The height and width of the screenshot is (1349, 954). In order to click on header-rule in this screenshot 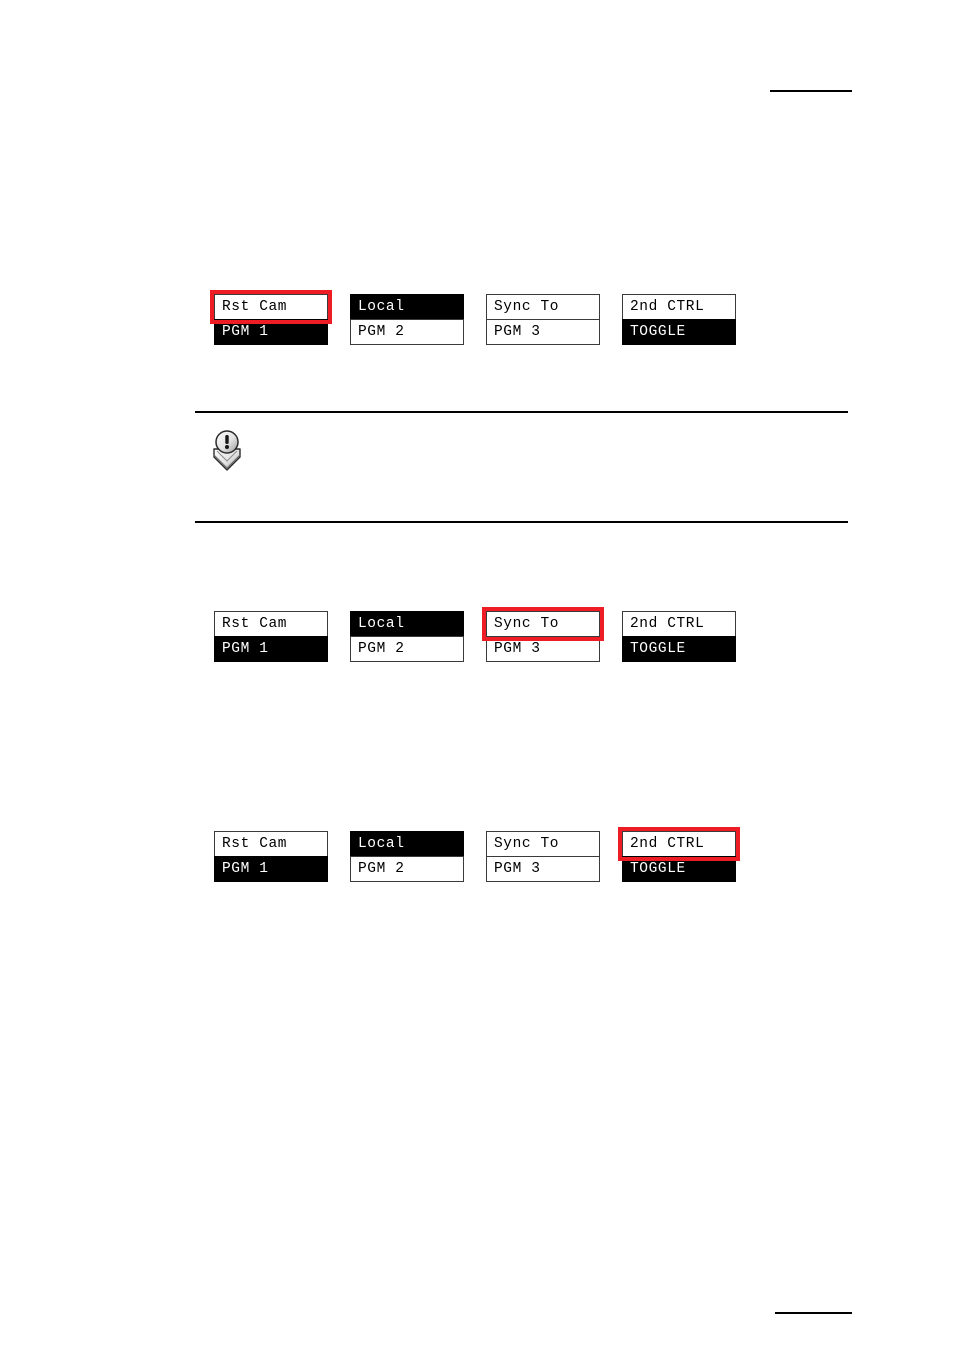, I will do `click(811, 91)`.